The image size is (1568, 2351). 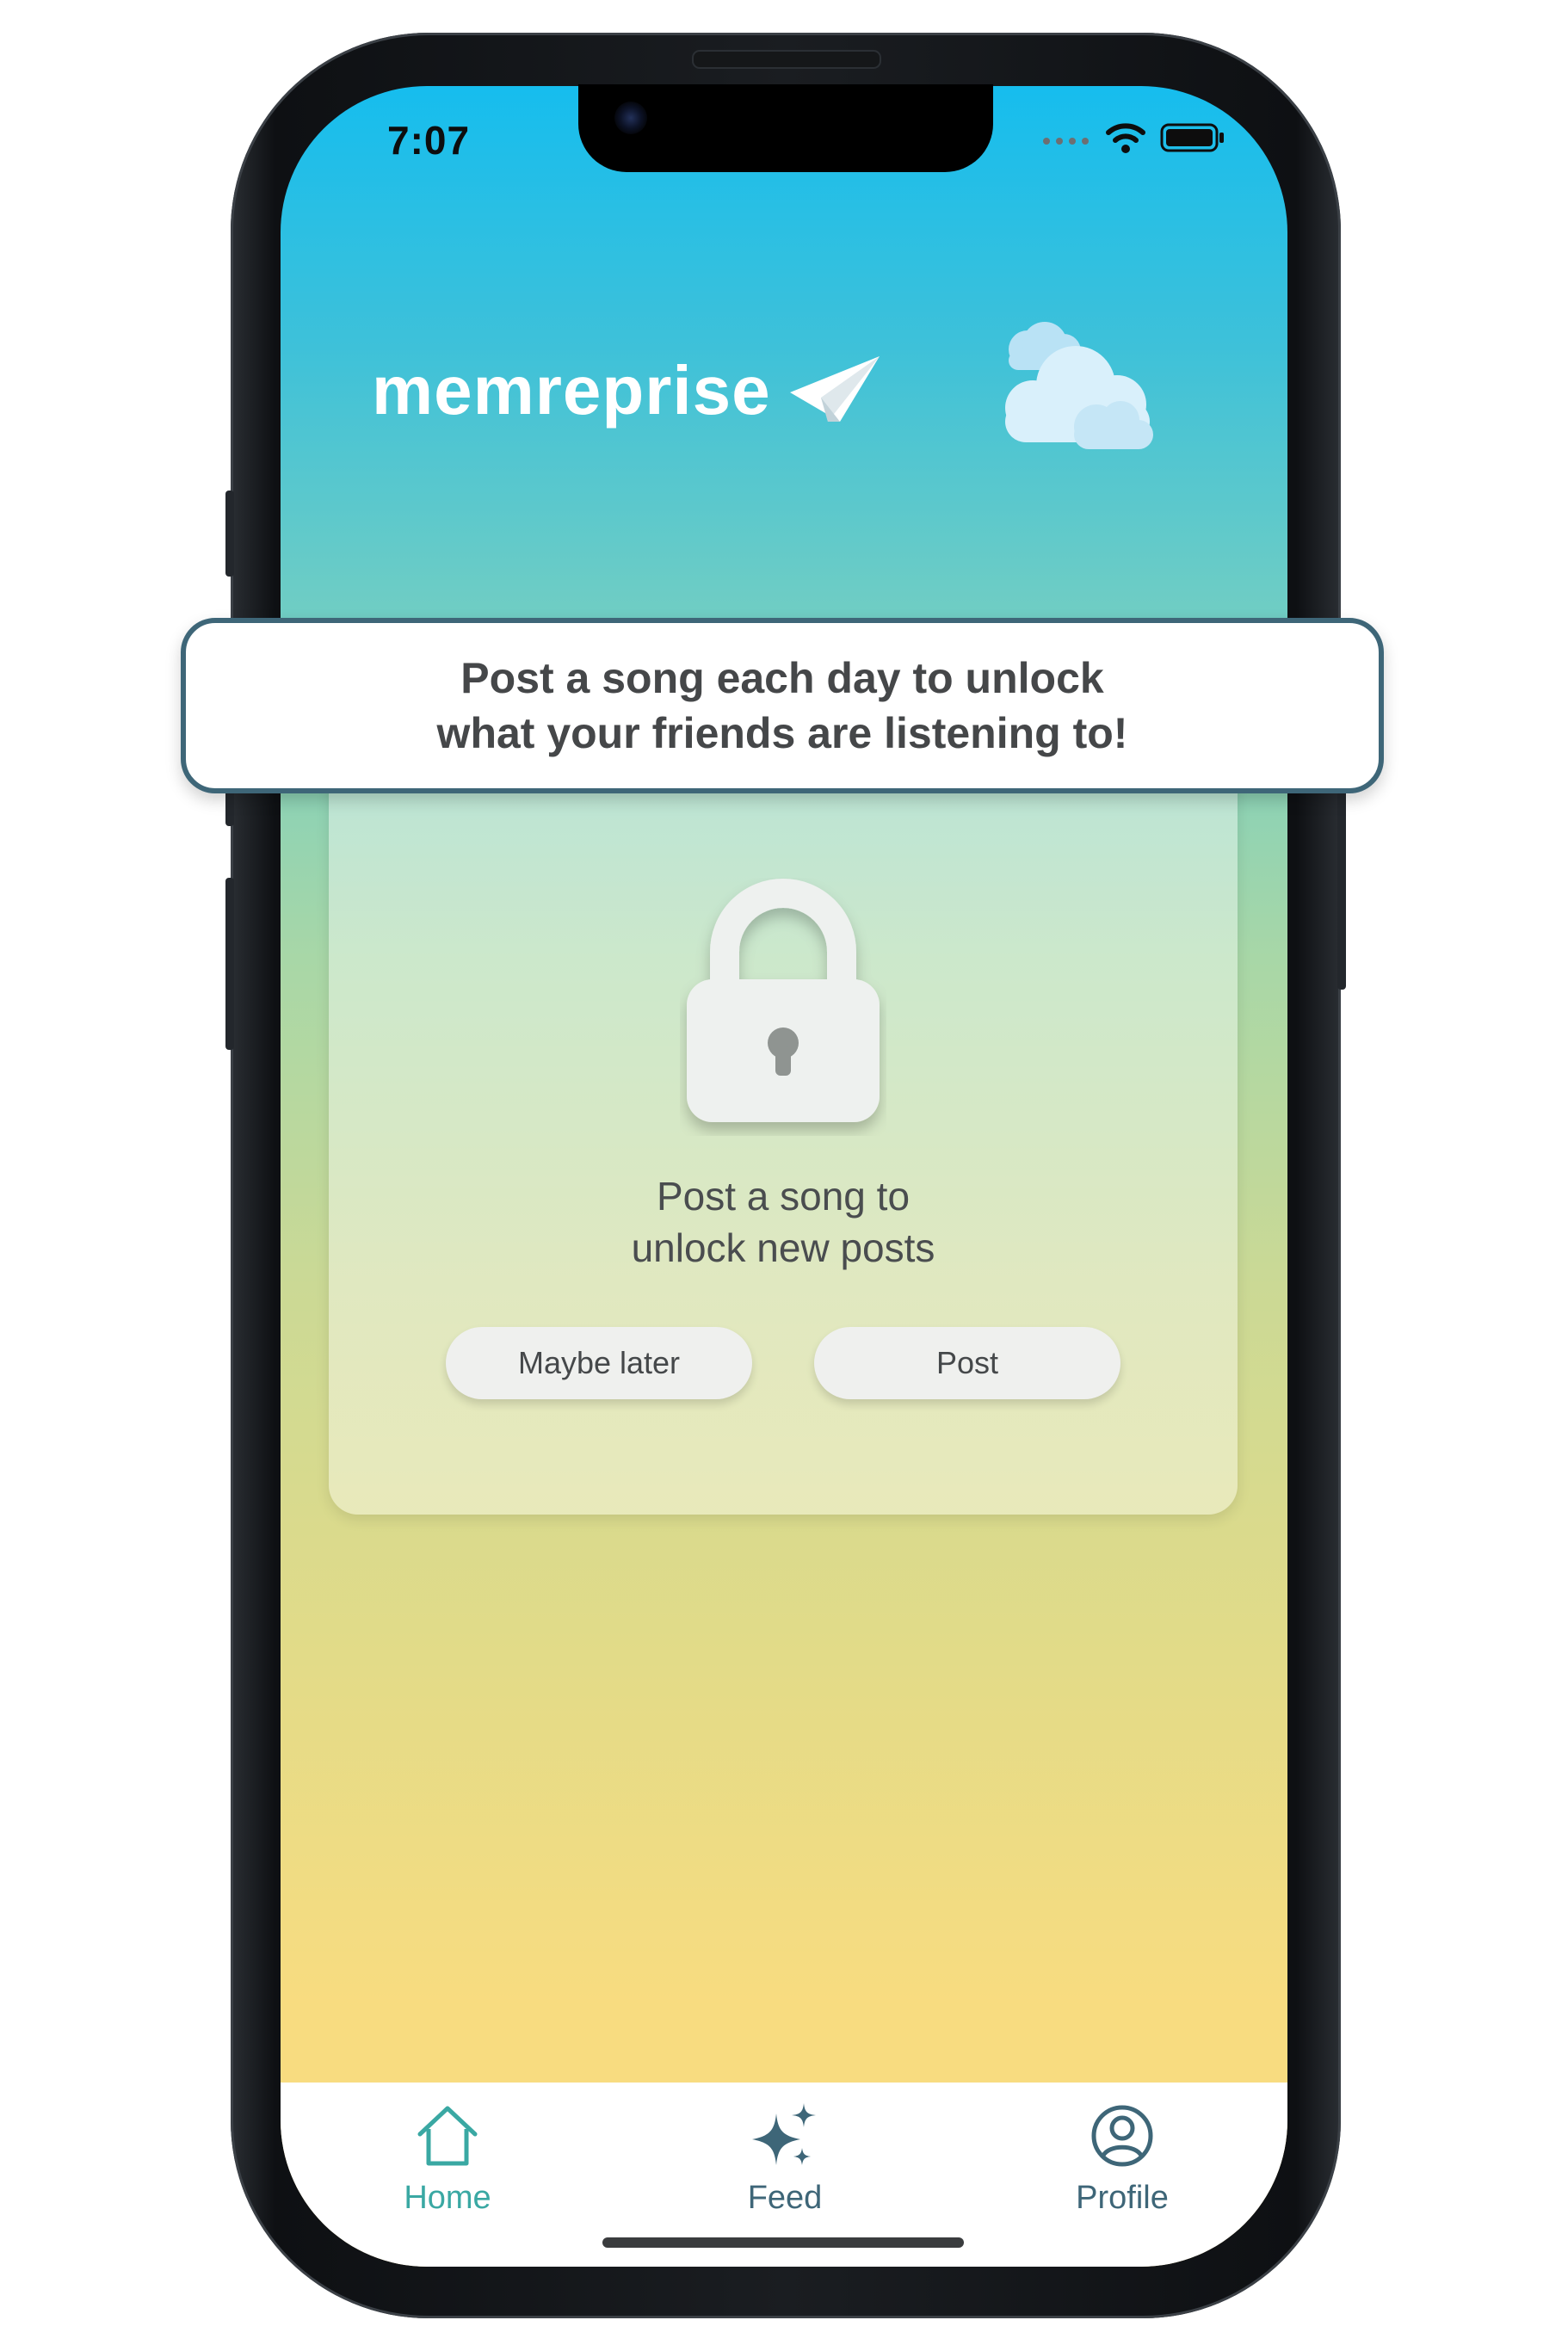 What do you see at coordinates (784, 2138) in the screenshot?
I see `sparkles-icon` at bounding box center [784, 2138].